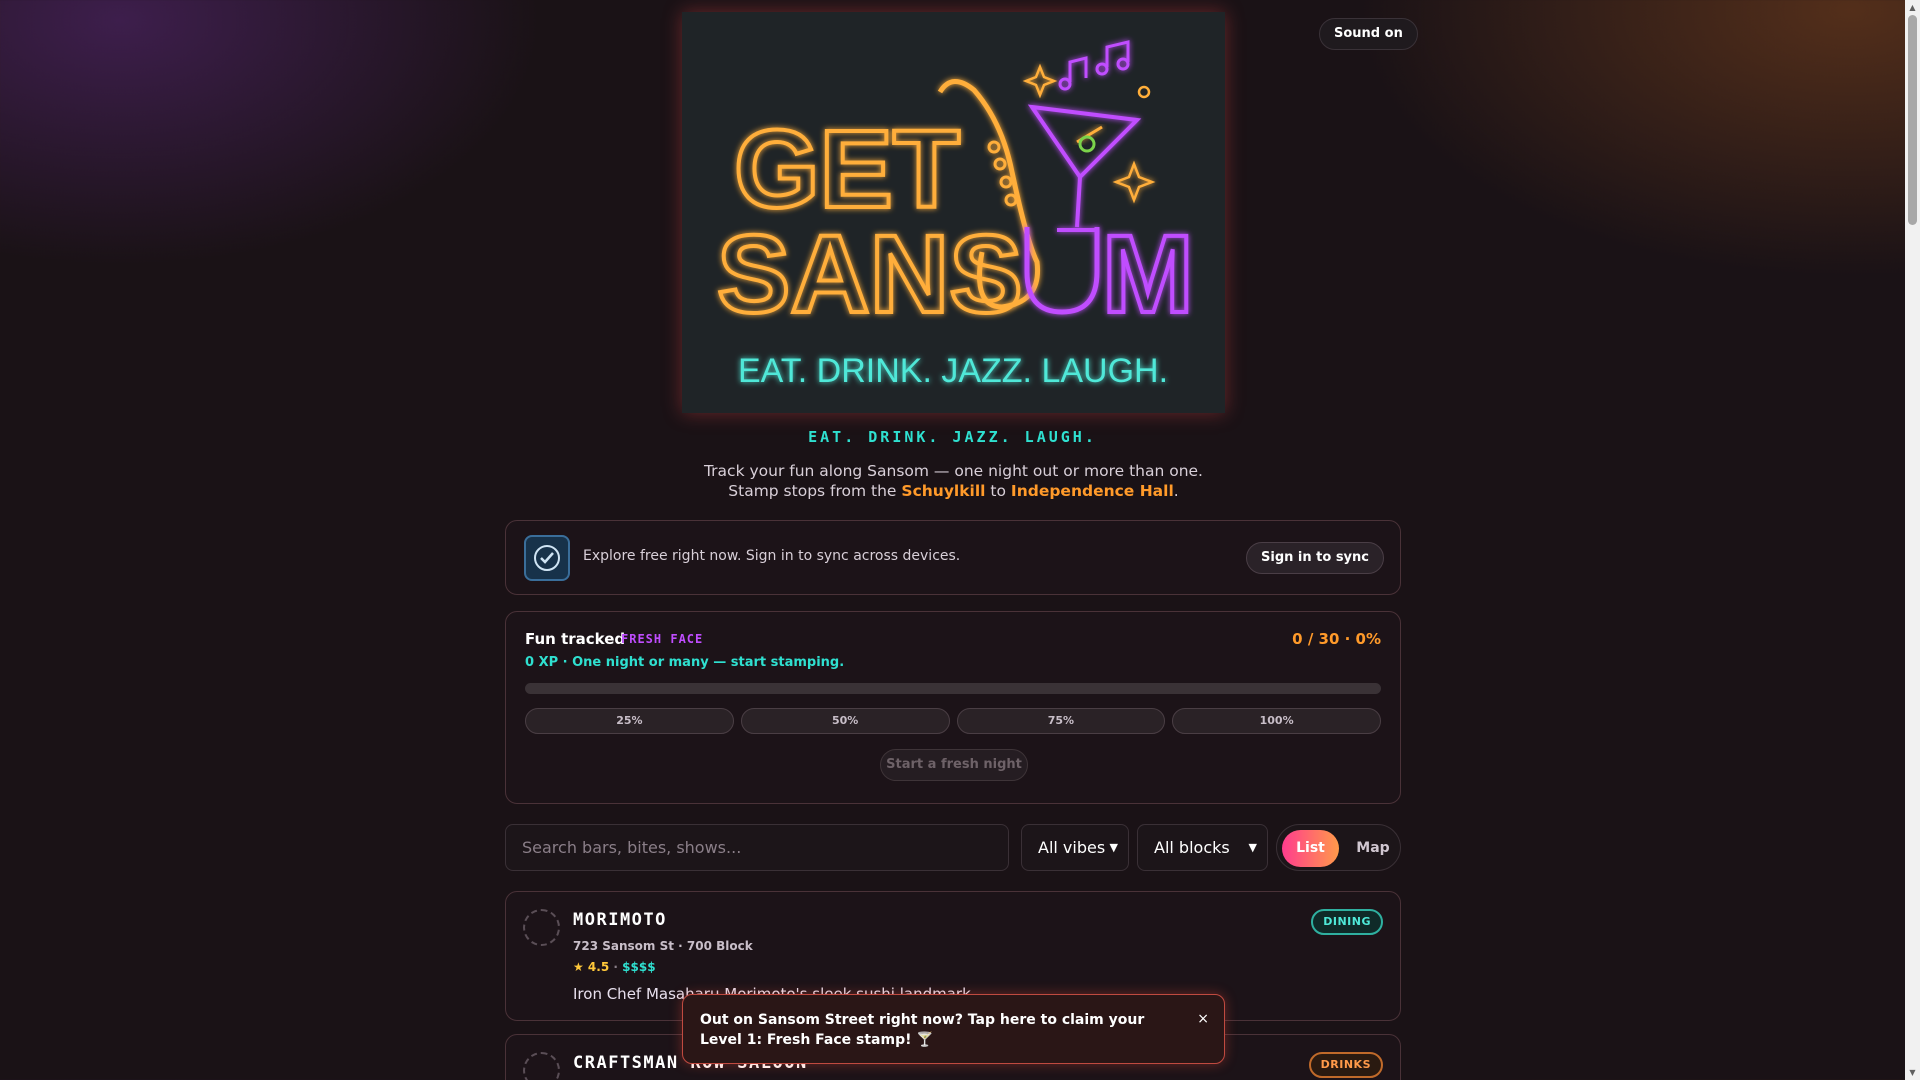  I want to click on blocks-select-value: All blocks, so click(1192, 847).